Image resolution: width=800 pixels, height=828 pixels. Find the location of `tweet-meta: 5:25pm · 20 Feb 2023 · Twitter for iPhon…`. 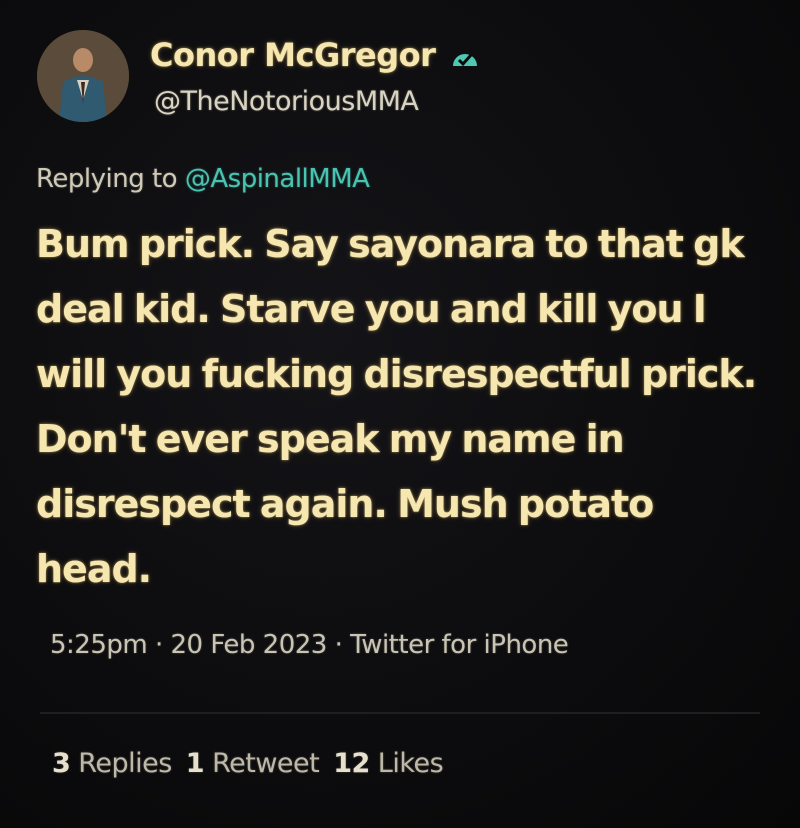

tweet-meta: 5:25pm · 20 Feb 2023 · Twitter for iPhon… is located at coordinates (309, 645).